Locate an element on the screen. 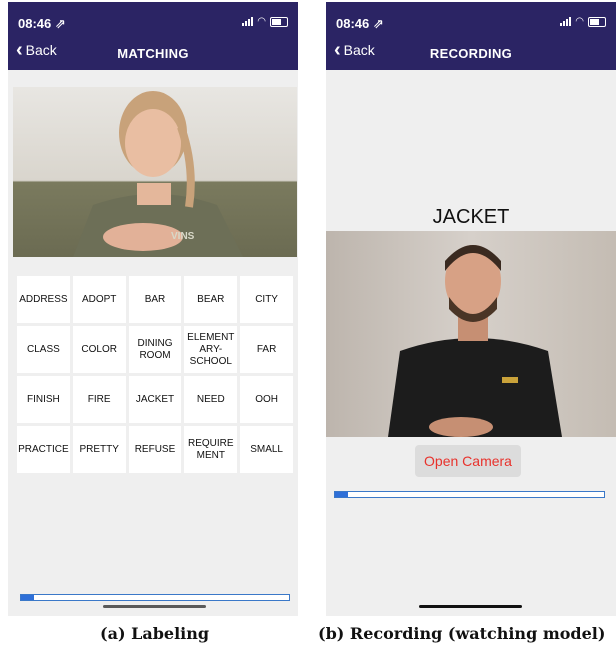 The image size is (616, 655). word-tile: FINISH is located at coordinates (43, 399).